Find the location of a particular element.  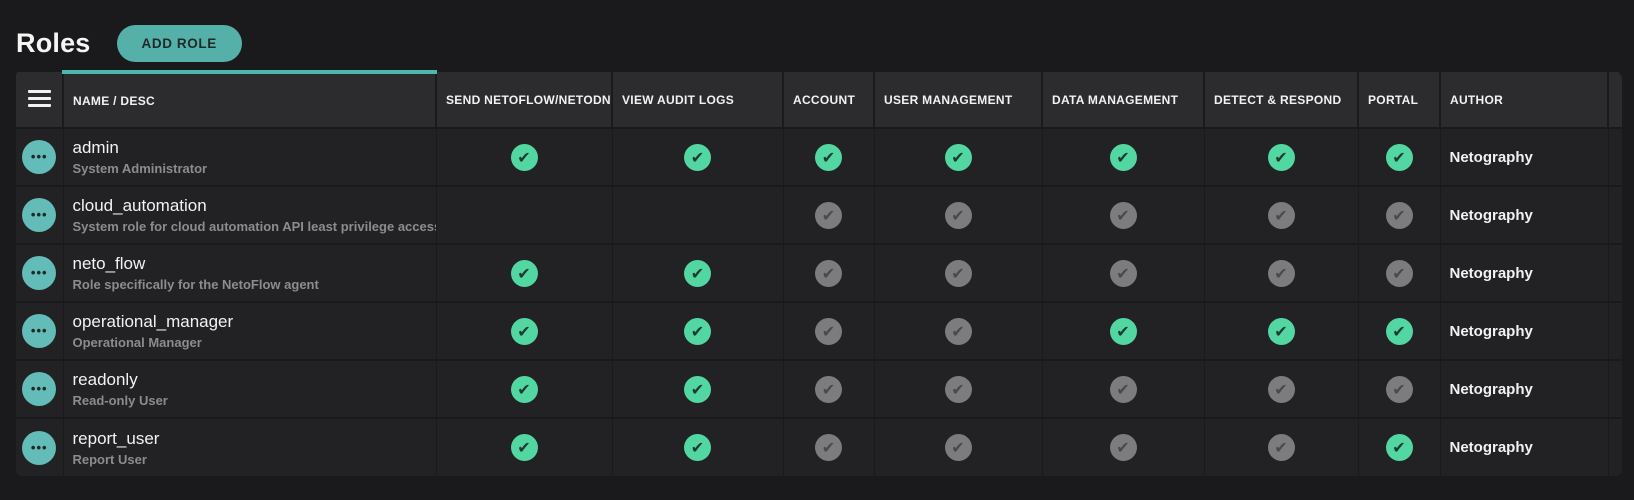

page-title: Roles is located at coordinates (53, 42).